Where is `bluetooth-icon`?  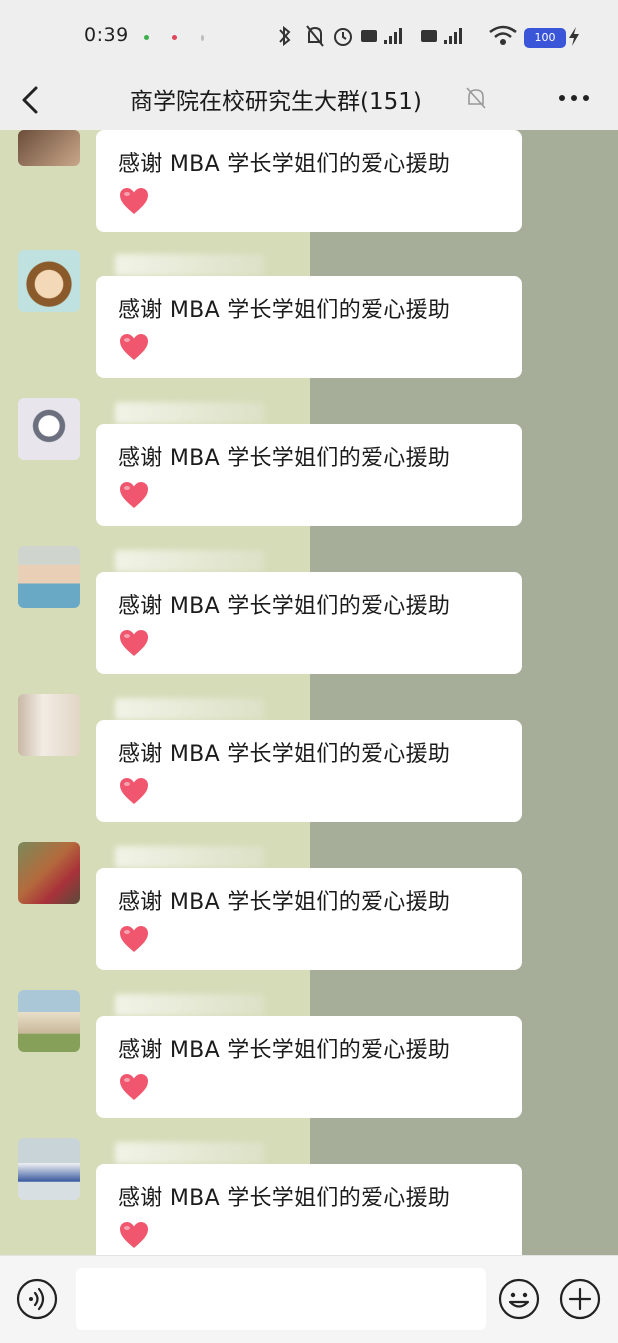 bluetooth-icon is located at coordinates (285, 36).